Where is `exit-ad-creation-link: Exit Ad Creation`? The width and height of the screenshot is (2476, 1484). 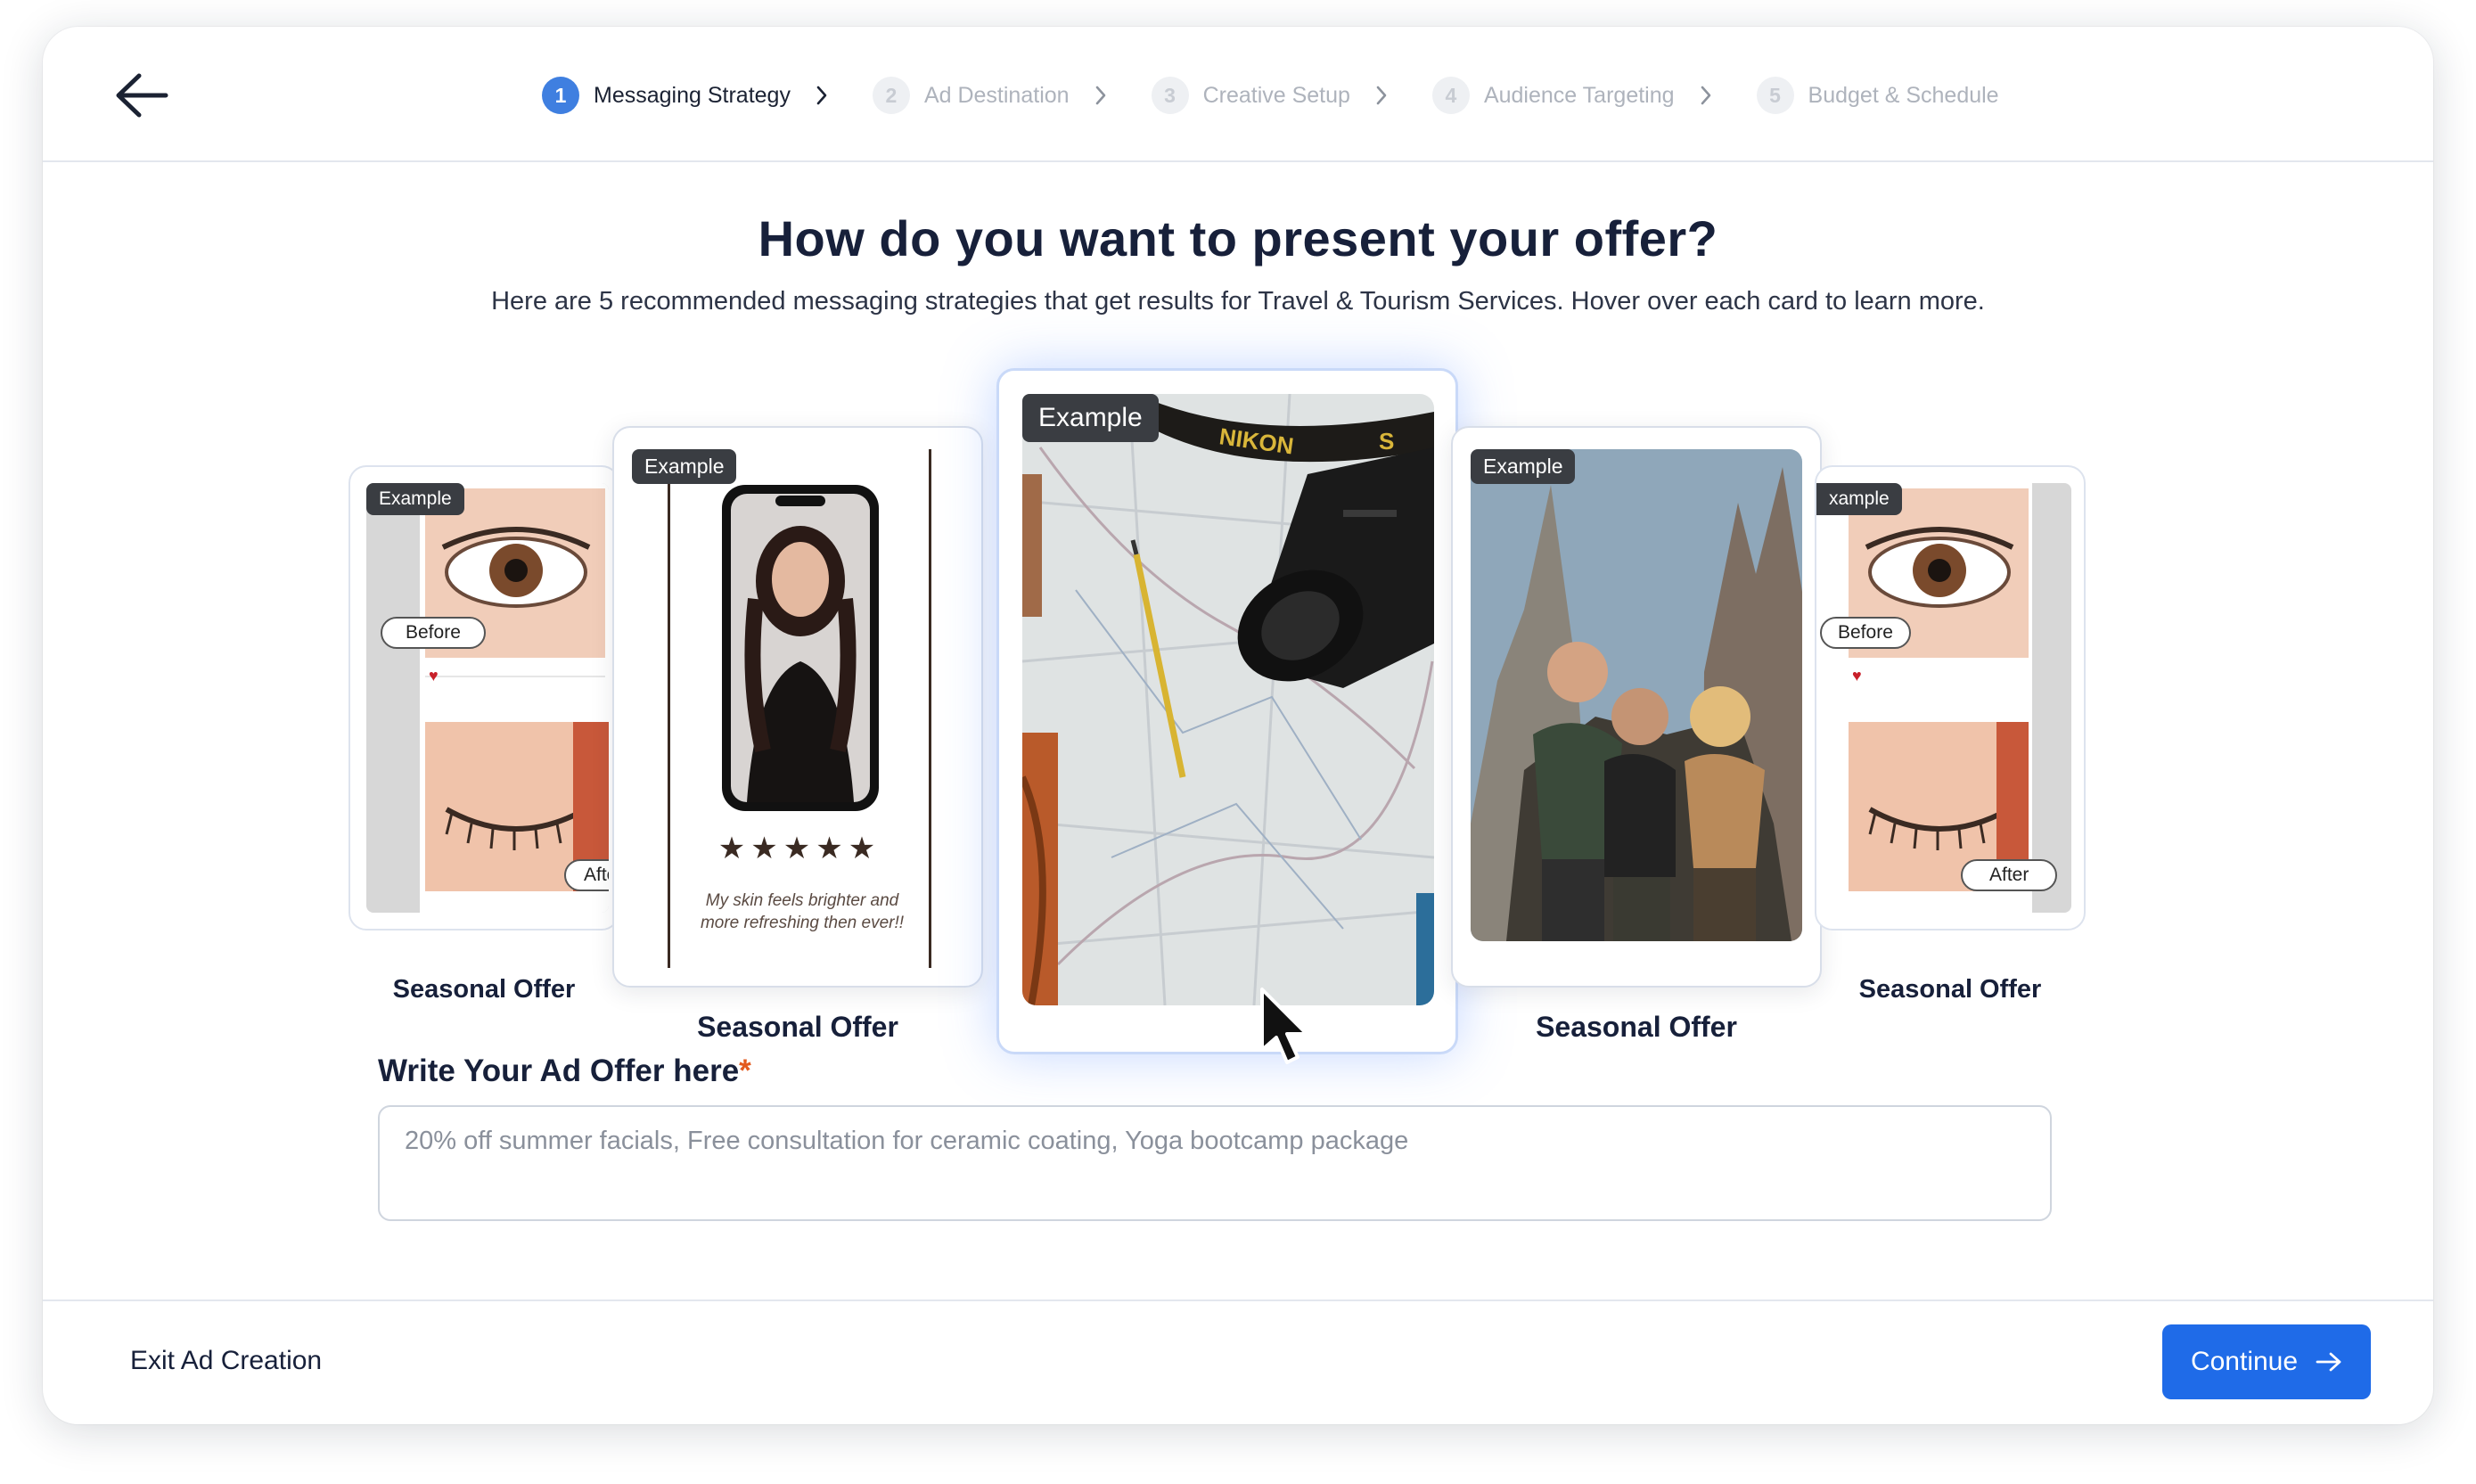 exit-ad-creation-link: Exit Ad Creation is located at coordinates (226, 1361).